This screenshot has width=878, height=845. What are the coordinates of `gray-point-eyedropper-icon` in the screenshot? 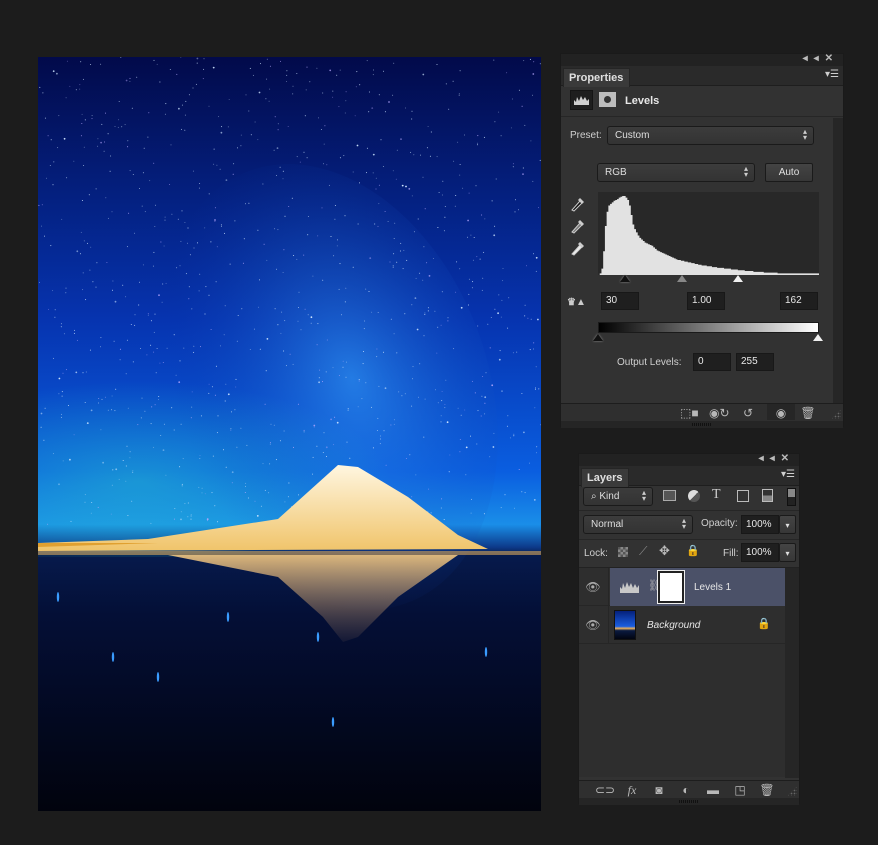 It's located at (578, 226).